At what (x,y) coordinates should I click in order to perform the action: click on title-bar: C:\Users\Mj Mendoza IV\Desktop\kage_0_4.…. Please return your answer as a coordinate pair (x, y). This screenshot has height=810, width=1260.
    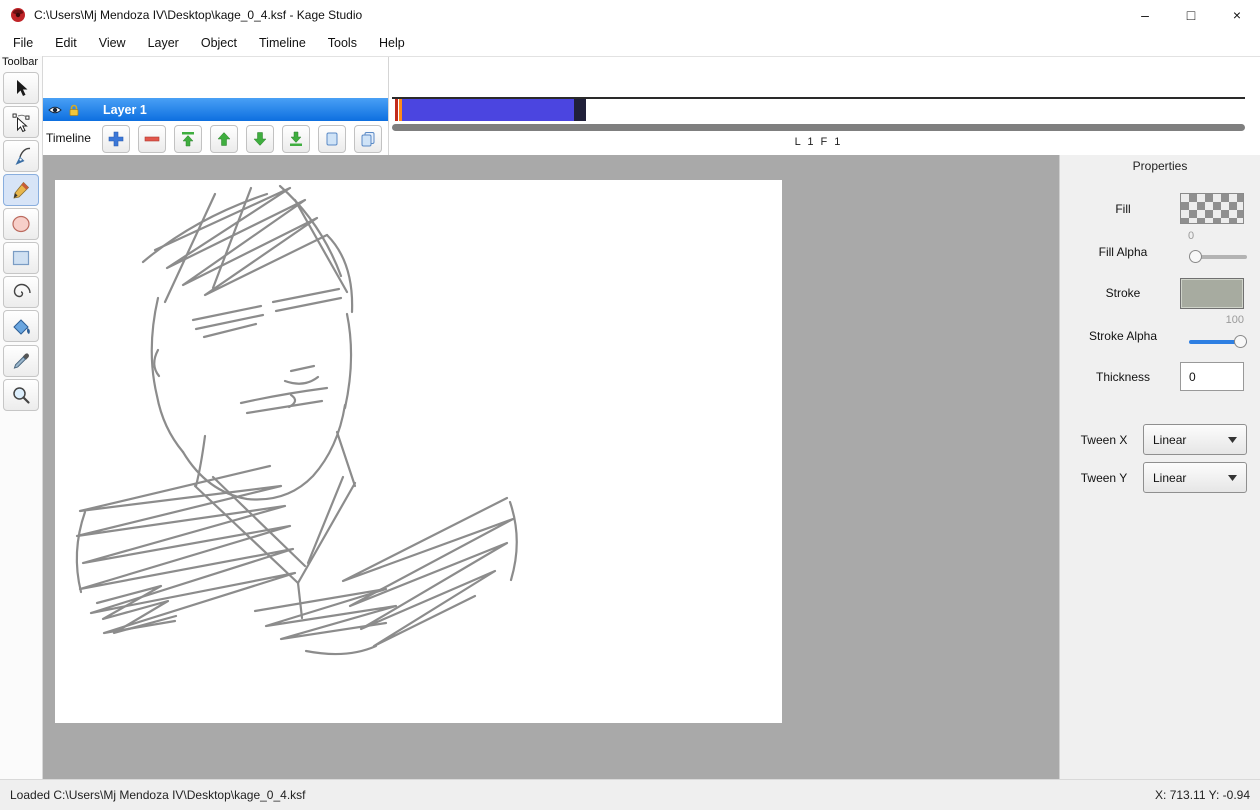
    Looking at the image, I should click on (630, 15).